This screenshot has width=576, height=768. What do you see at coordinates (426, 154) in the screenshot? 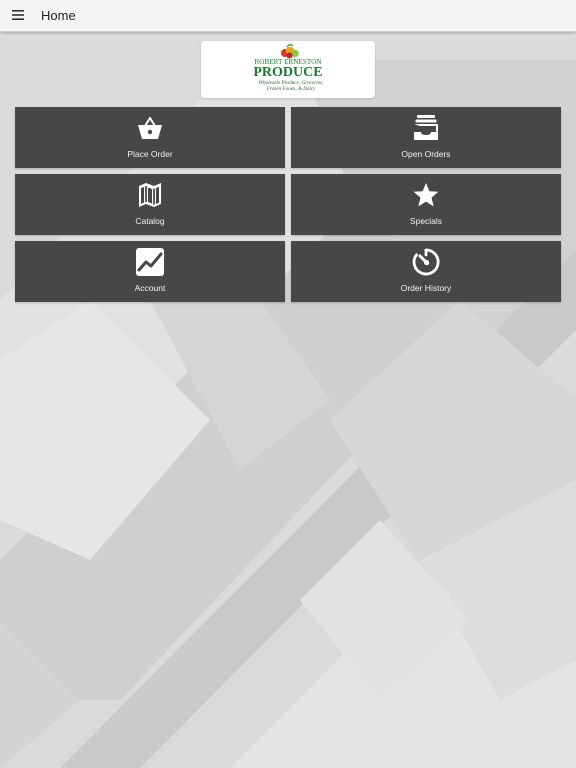
I see `tile-label: Open Orders` at bounding box center [426, 154].